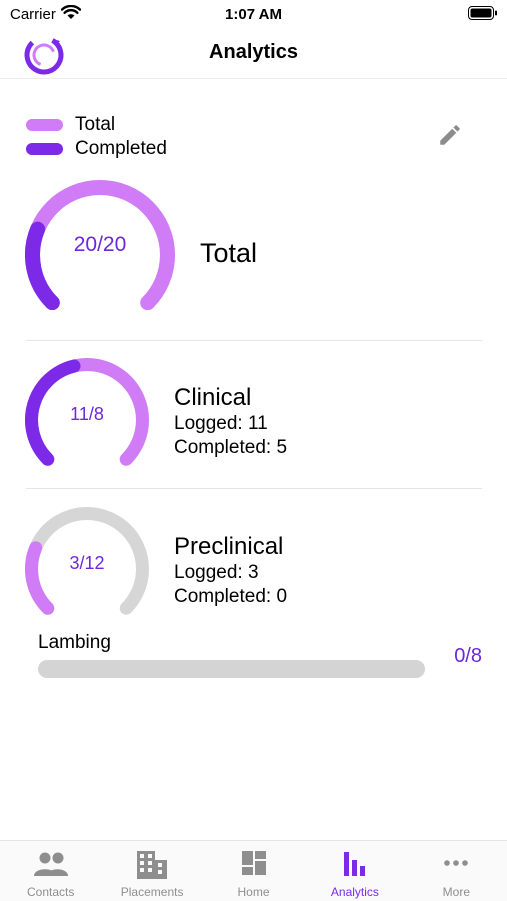 The width and height of the screenshot is (507, 901). What do you see at coordinates (87, 414) in the screenshot?
I see `clinical-gauge-label: 11/8` at bounding box center [87, 414].